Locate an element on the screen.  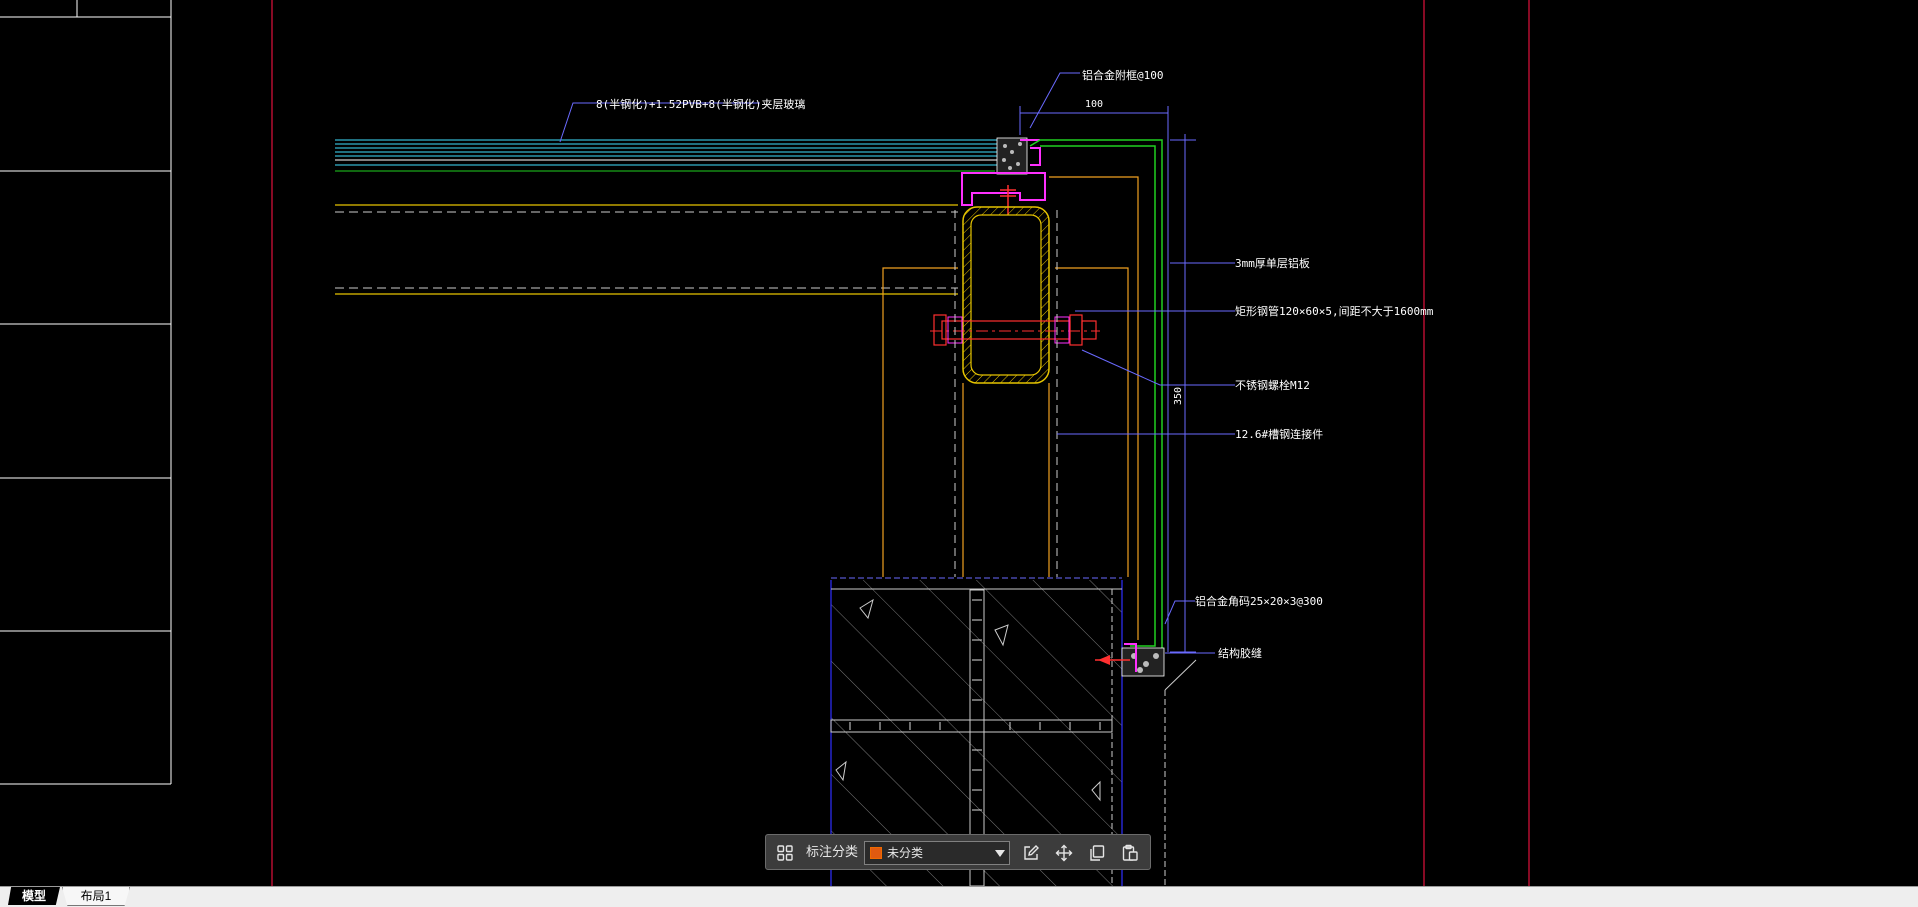
annotation-glass: 8(半钢化)+1.52PVB+8(半钢化)夹层玻璃 is located at coordinates (700, 104).